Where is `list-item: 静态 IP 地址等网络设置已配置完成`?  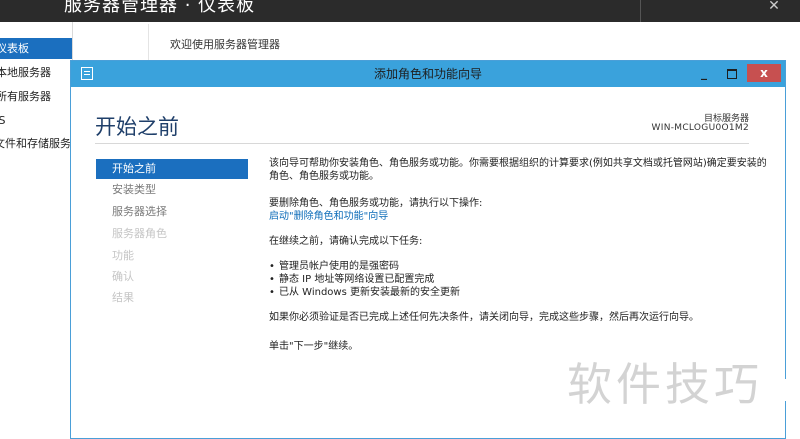 list-item: 静态 IP 地址等网络设置已配置完成 is located at coordinates (519, 279).